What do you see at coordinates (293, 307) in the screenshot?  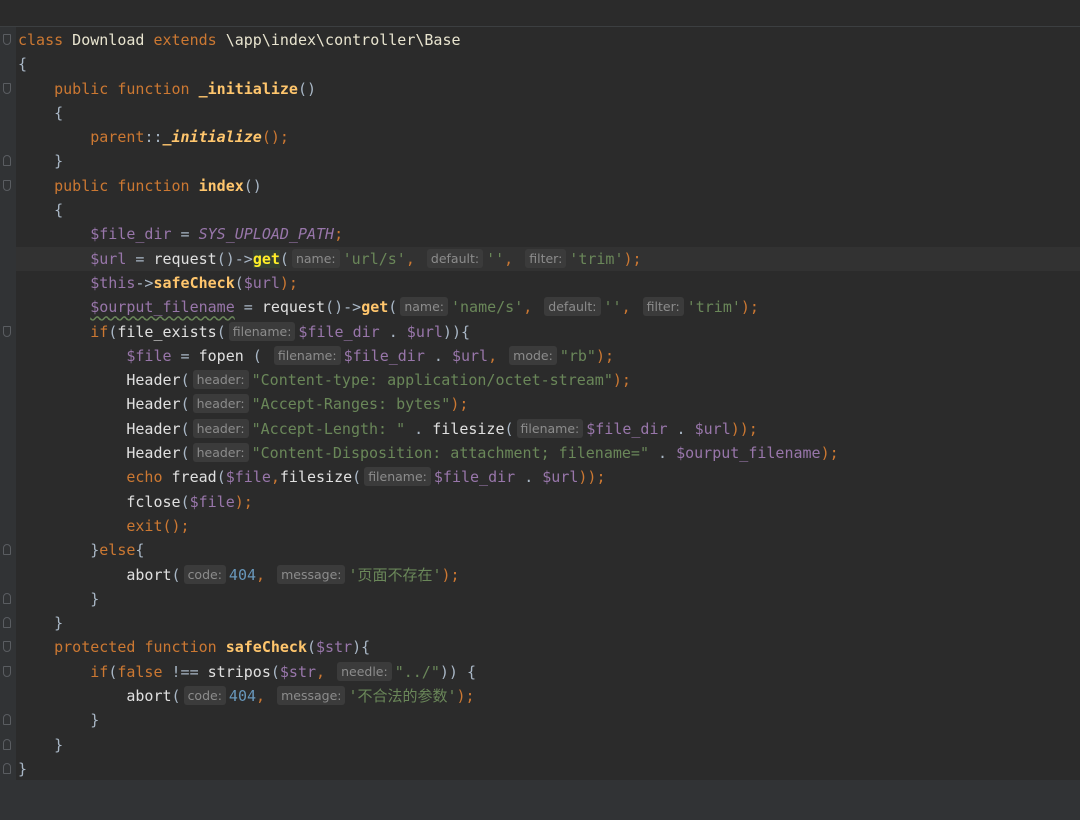 I see `code-token: request` at bounding box center [293, 307].